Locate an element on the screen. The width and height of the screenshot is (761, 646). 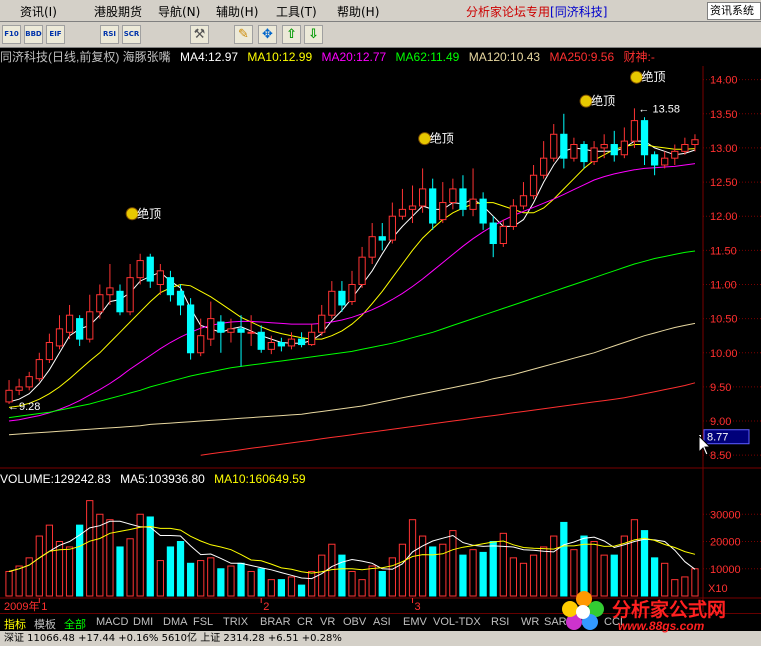
tab-all: 全部 is located at coordinates (75, 624).